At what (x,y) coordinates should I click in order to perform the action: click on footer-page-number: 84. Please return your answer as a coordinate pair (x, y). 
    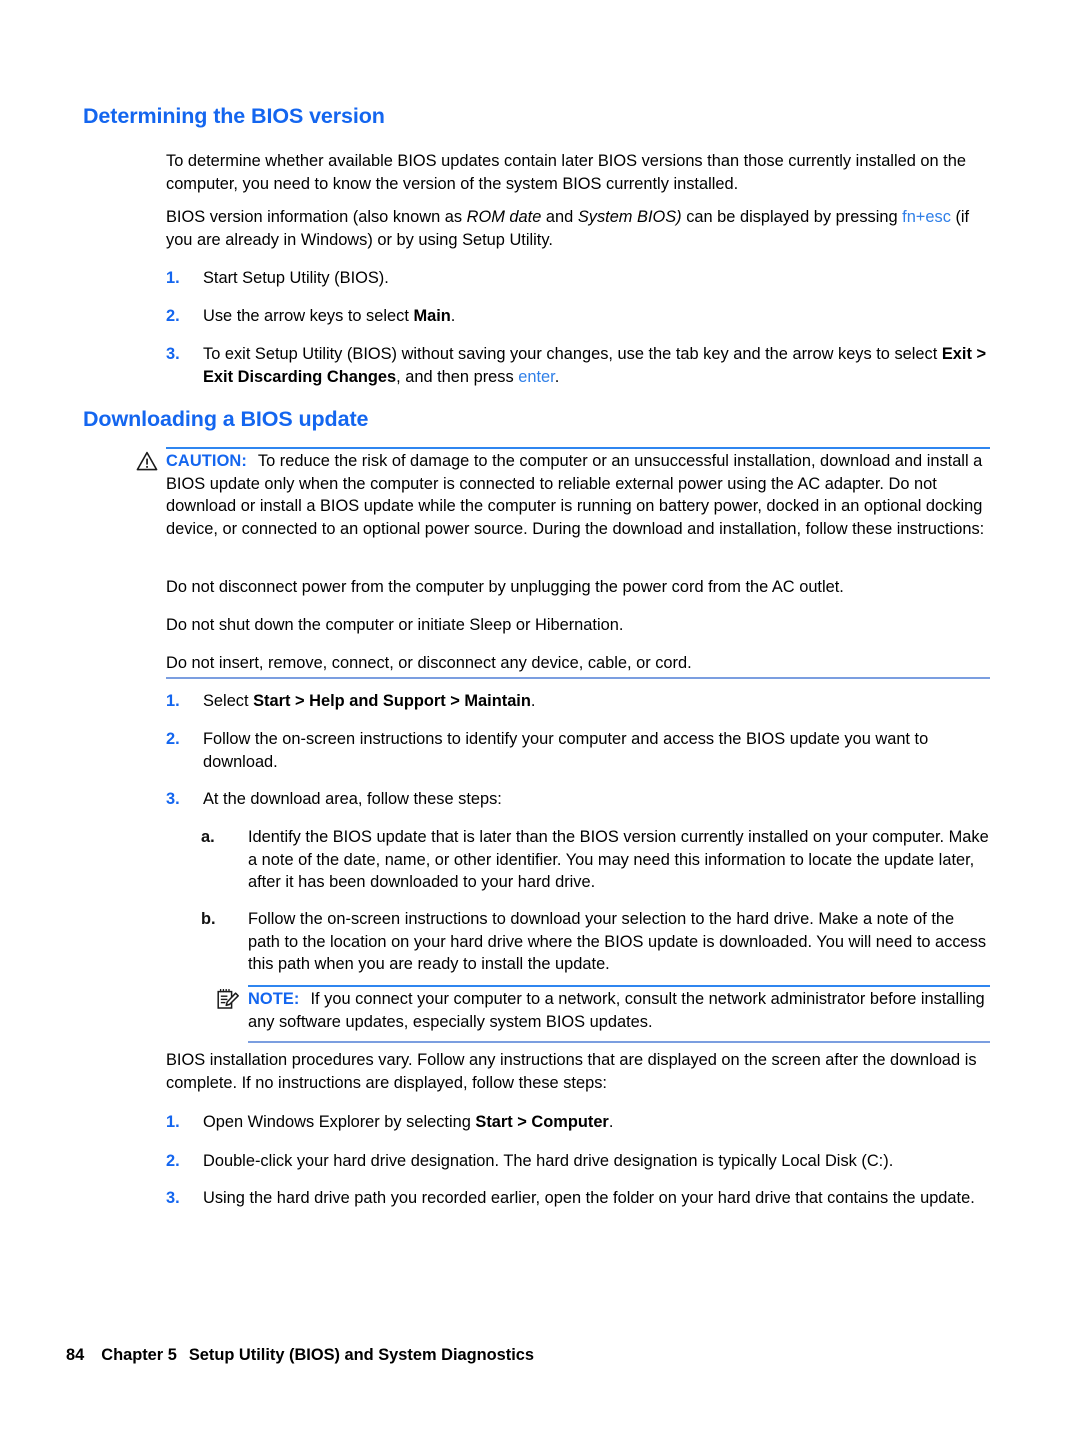
    Looking at the image, I should click on (75, 1355).